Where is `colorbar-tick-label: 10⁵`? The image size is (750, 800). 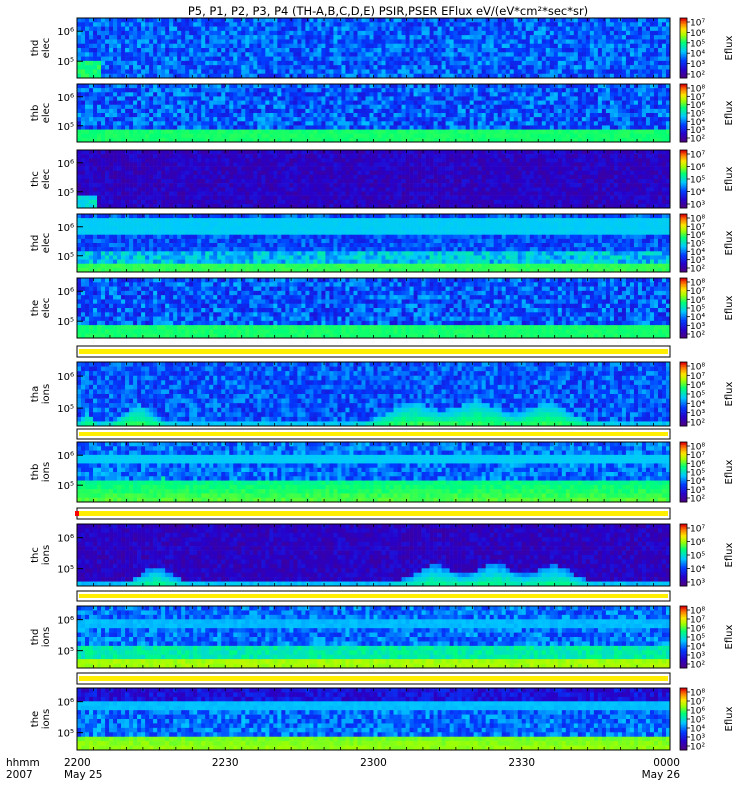 colorbar-tick-label: 10⁵ is located at coordinates (697, 44).